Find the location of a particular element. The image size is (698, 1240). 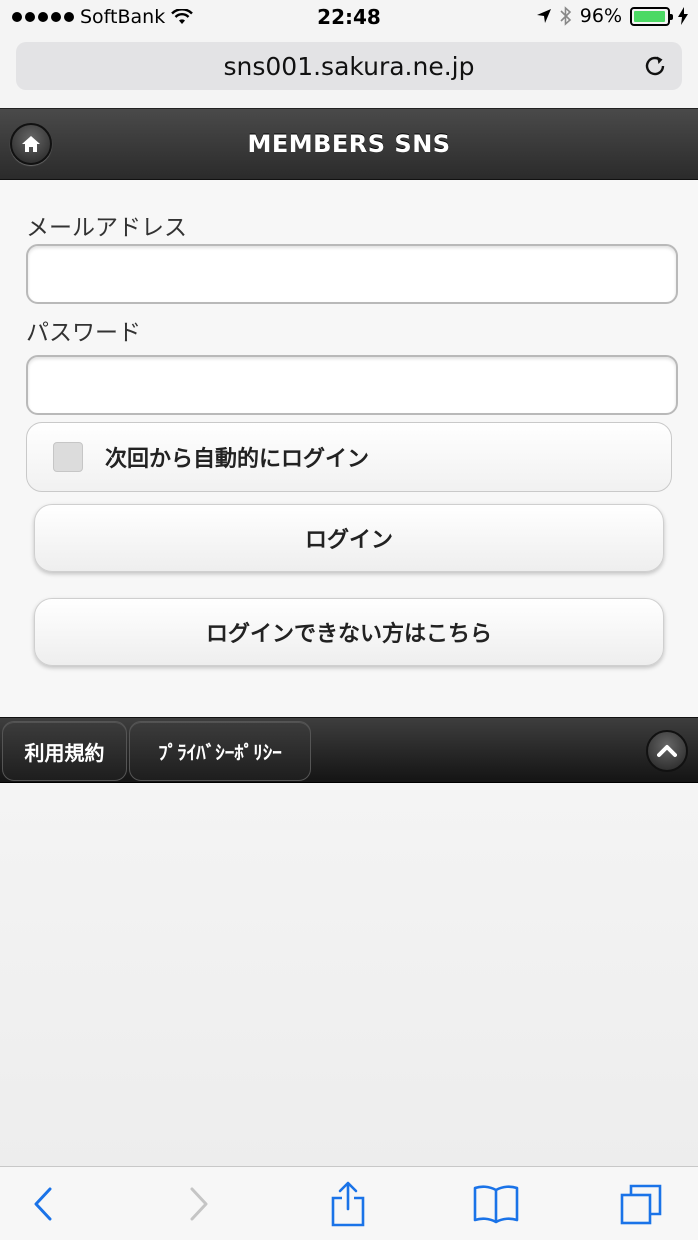

page-header: MEMBERS SNS is located at coordinates (349, 144).